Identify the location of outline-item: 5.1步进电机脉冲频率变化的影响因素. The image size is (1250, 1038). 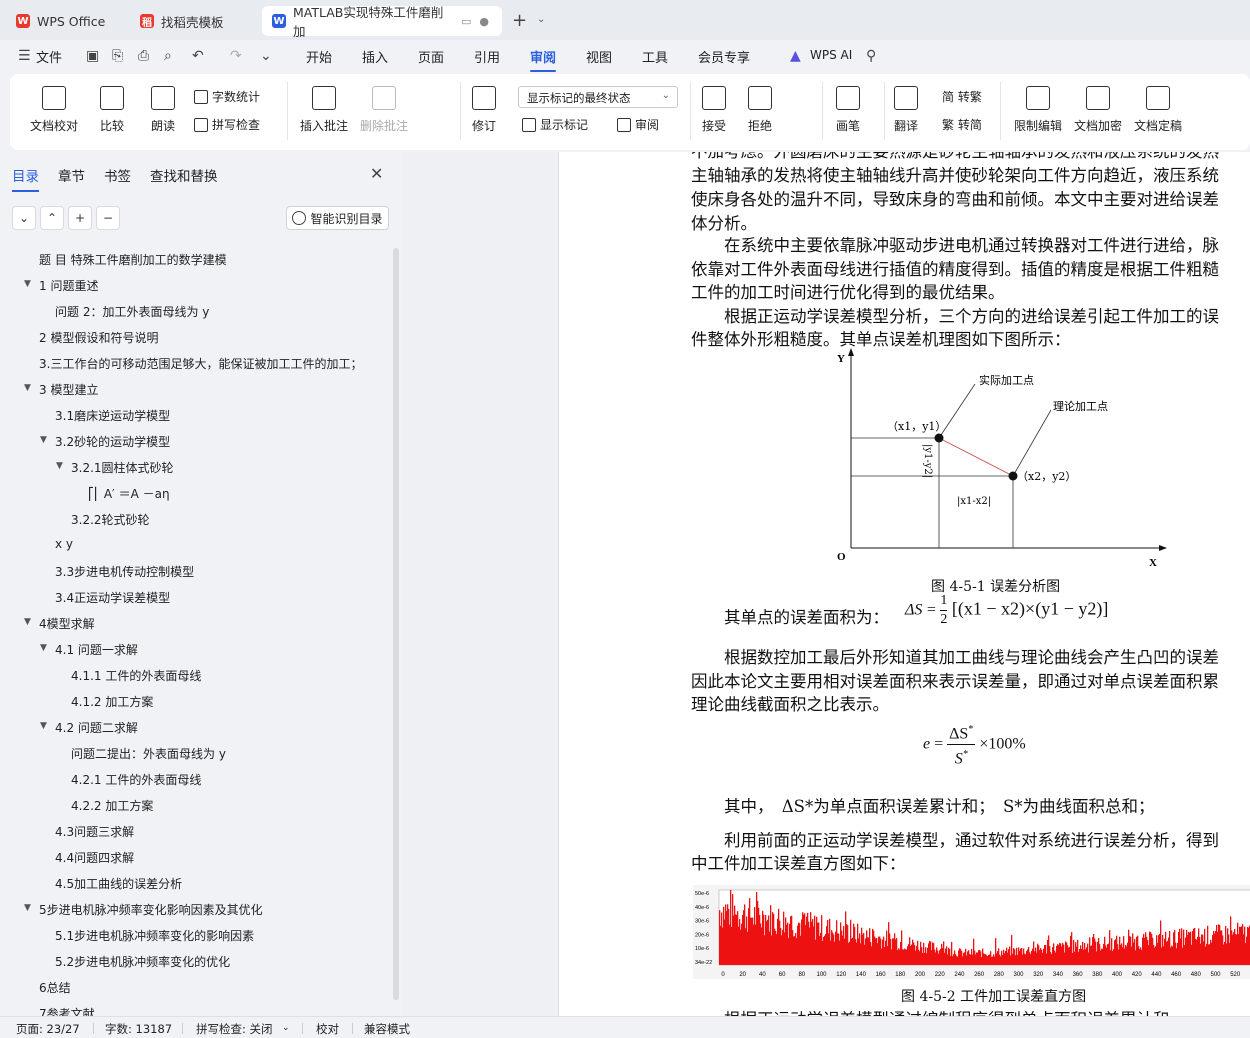
(154, 935).